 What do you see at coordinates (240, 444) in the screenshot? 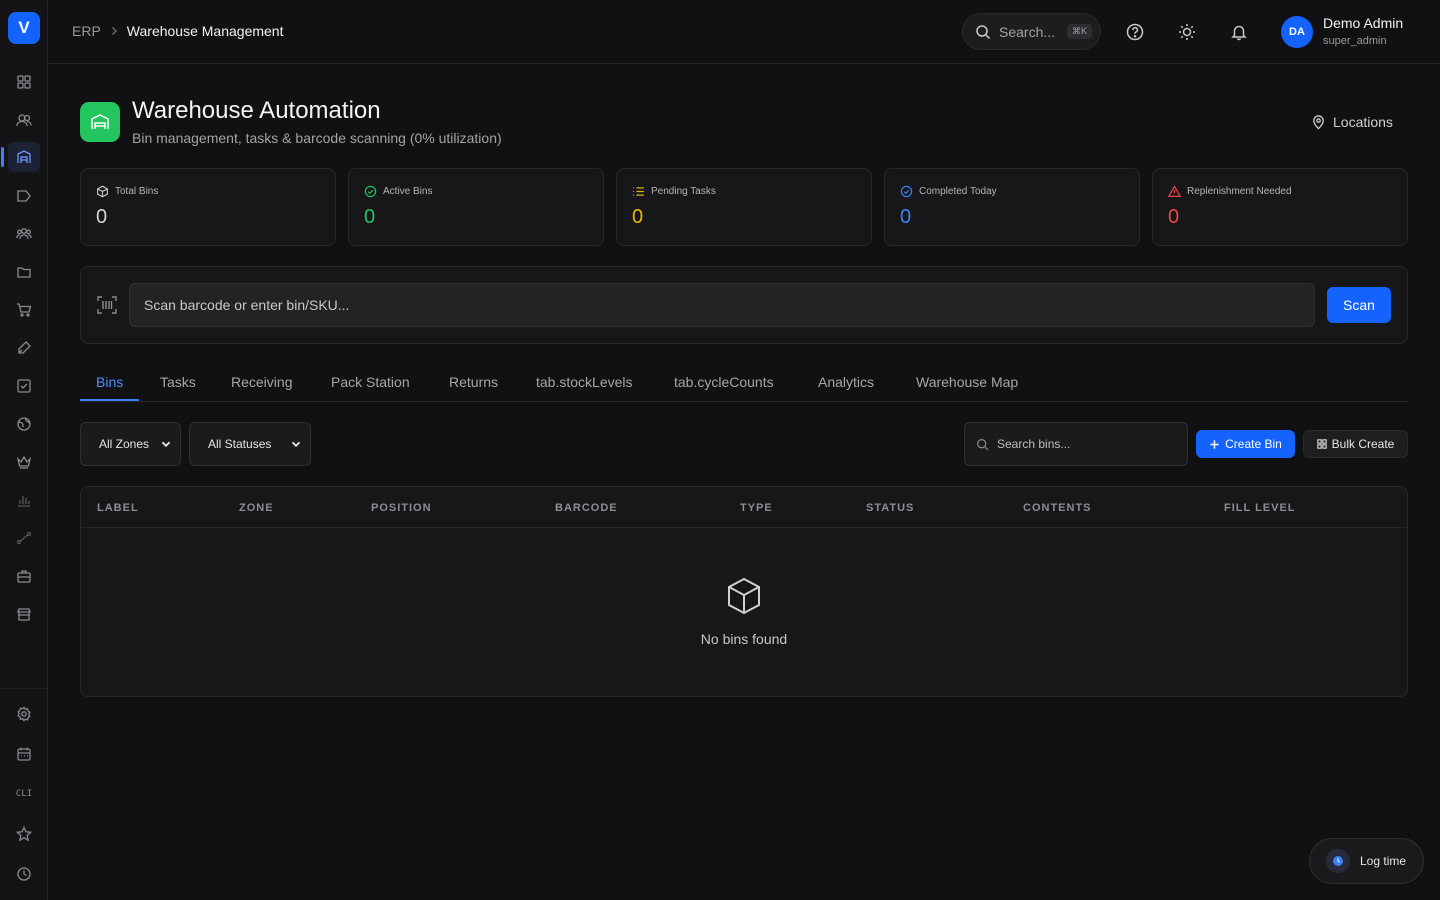
I see `status-select-value: All Statuses` at bounding box center [240, 444].